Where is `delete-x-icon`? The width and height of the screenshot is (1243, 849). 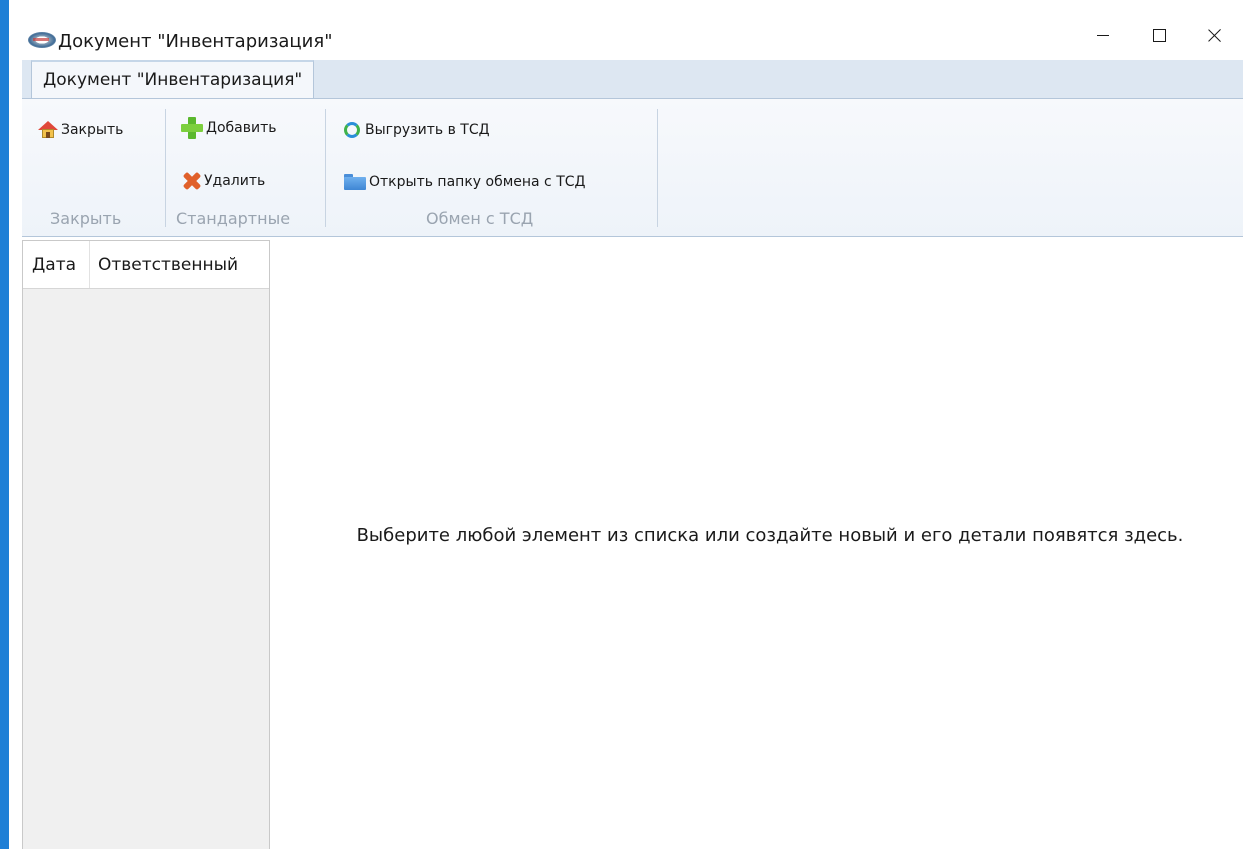
delete-x-icon is located at coordinates (192, 181).